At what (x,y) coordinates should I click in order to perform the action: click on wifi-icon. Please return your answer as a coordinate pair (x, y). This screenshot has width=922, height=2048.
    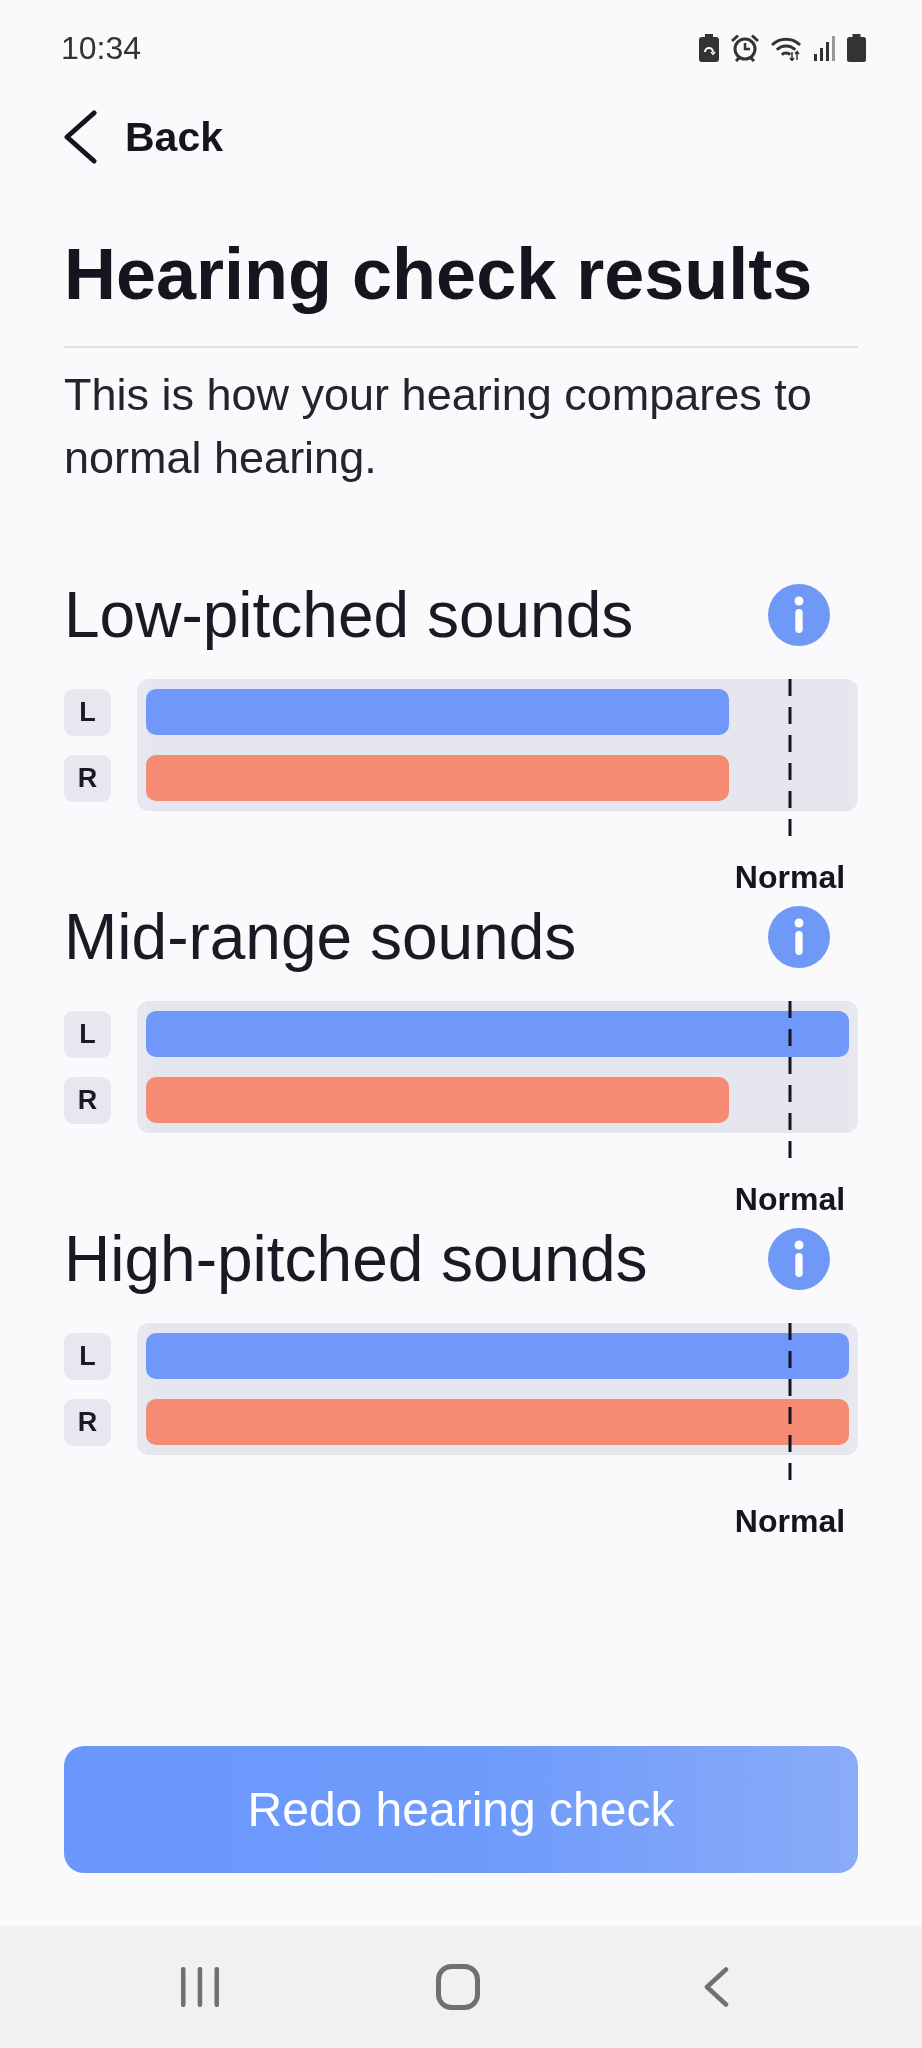
    Looking at the image, I should click on (787, 48).